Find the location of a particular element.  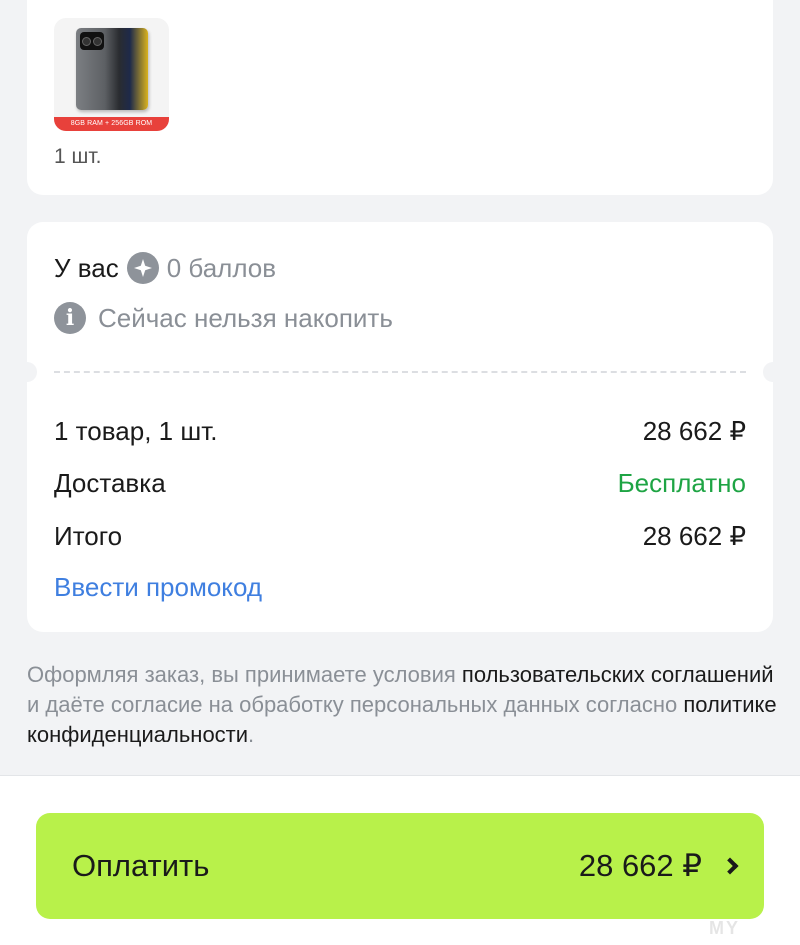

info-icon: i is located at coordinates (70, 318).